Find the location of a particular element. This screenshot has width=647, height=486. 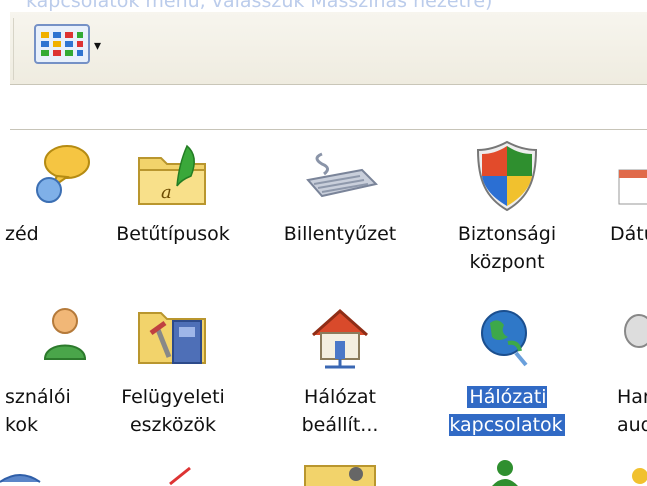

toolbar: ▾ is located at coordinates (328, 48).